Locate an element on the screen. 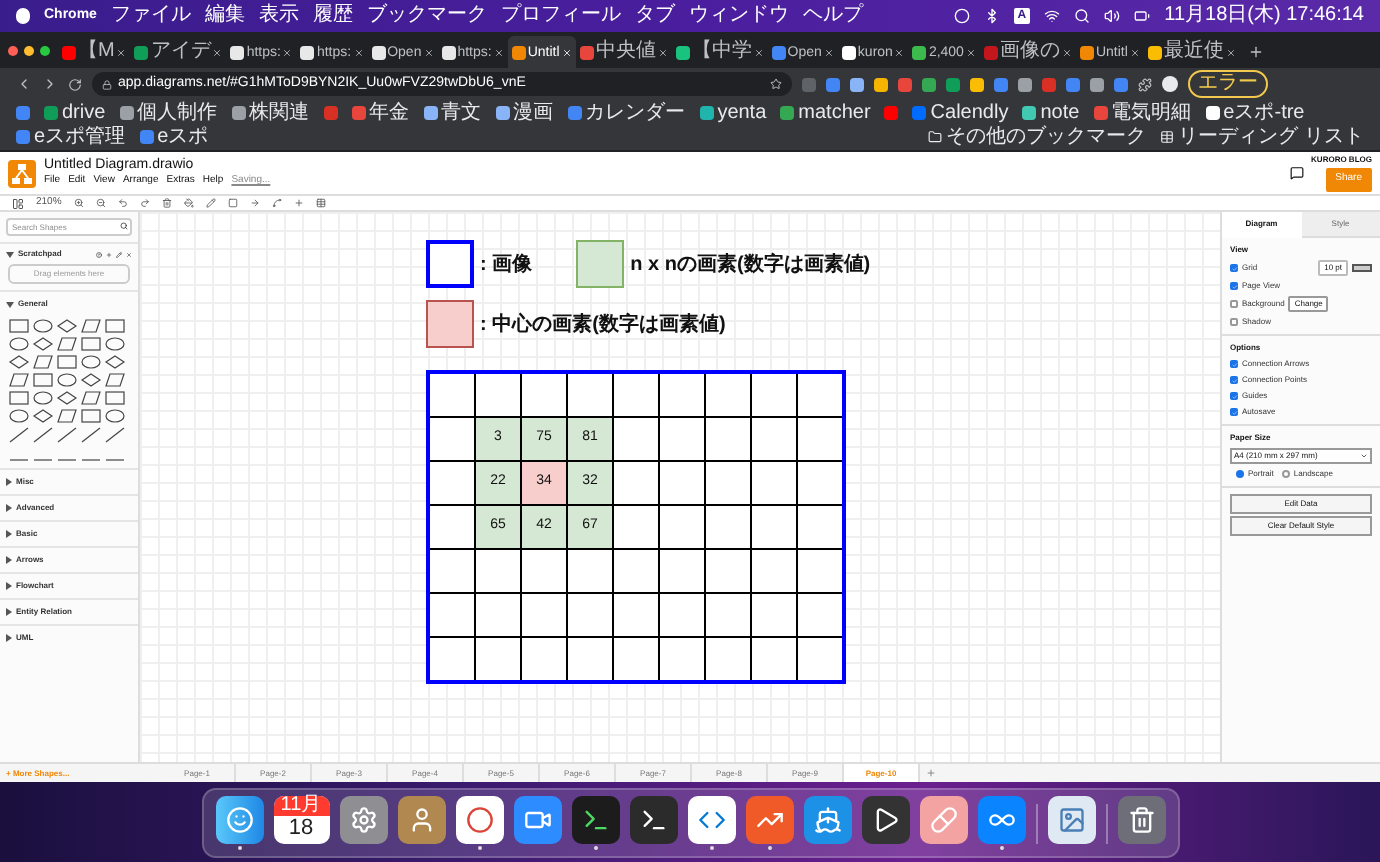 This screenshot has height=862, width=1380. browser-tab: 中央値 is located at coordinates (623, 52).